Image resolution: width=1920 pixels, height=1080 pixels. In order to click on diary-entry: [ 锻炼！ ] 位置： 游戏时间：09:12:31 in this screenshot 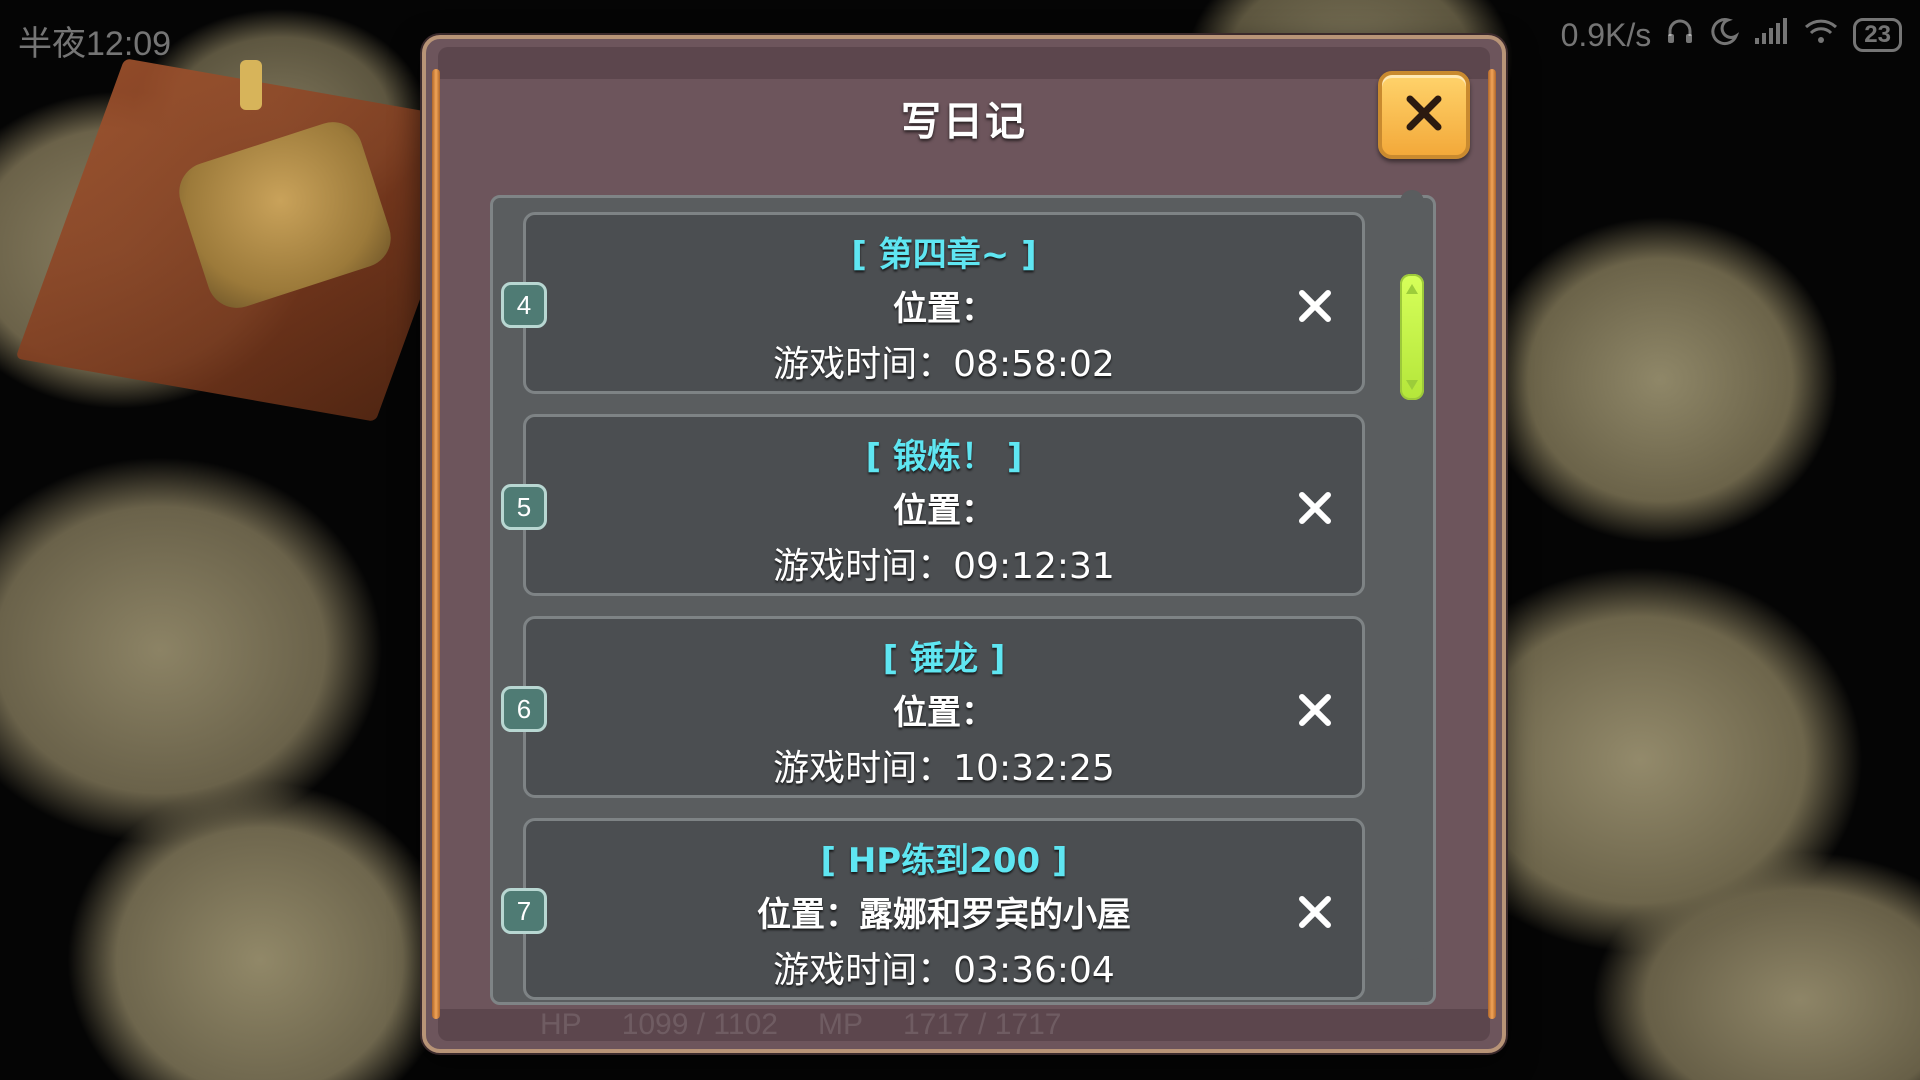, I will do `click(944, 505)`.